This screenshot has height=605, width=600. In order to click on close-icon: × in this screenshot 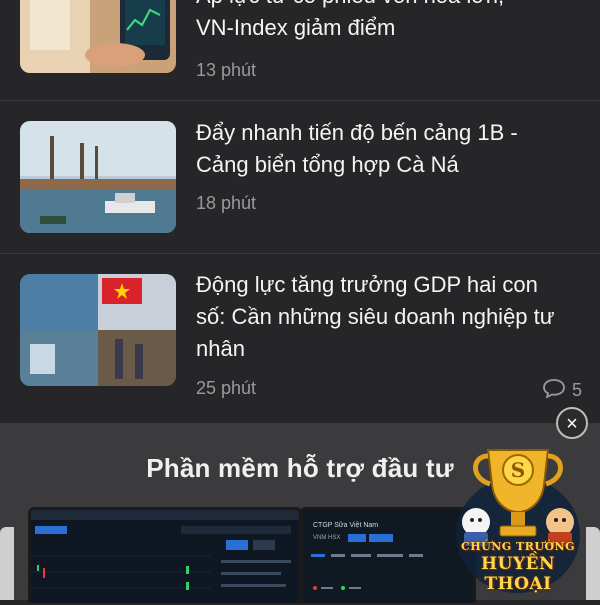, I will do `click(572, 423)`.